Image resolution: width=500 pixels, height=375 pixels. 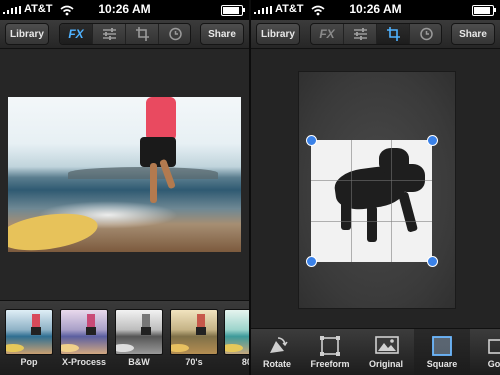 I want to click on square-tool: Square, so click(x=442, y=352).